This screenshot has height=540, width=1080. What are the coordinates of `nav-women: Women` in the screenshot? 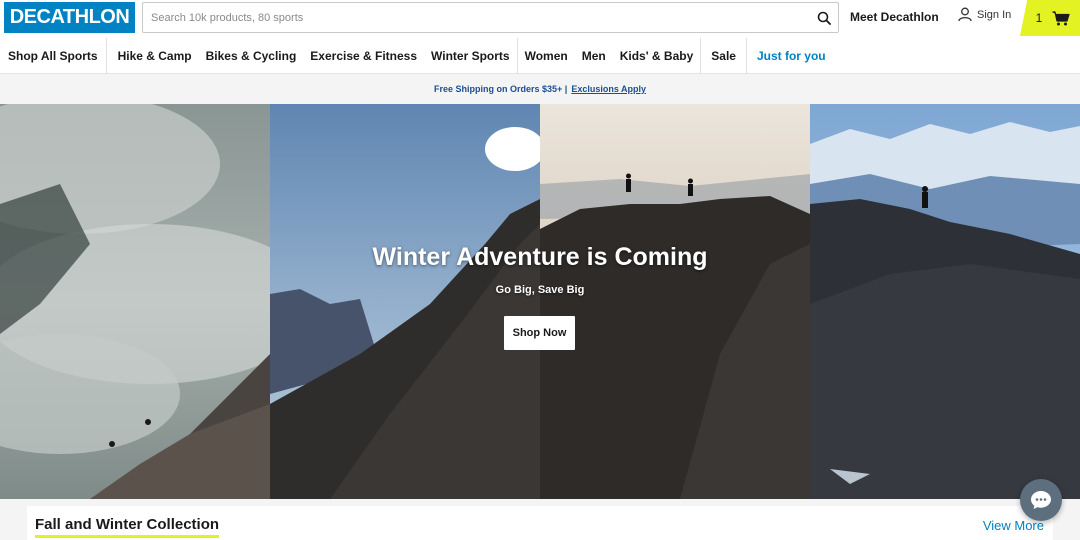 It's located at (546, 56).